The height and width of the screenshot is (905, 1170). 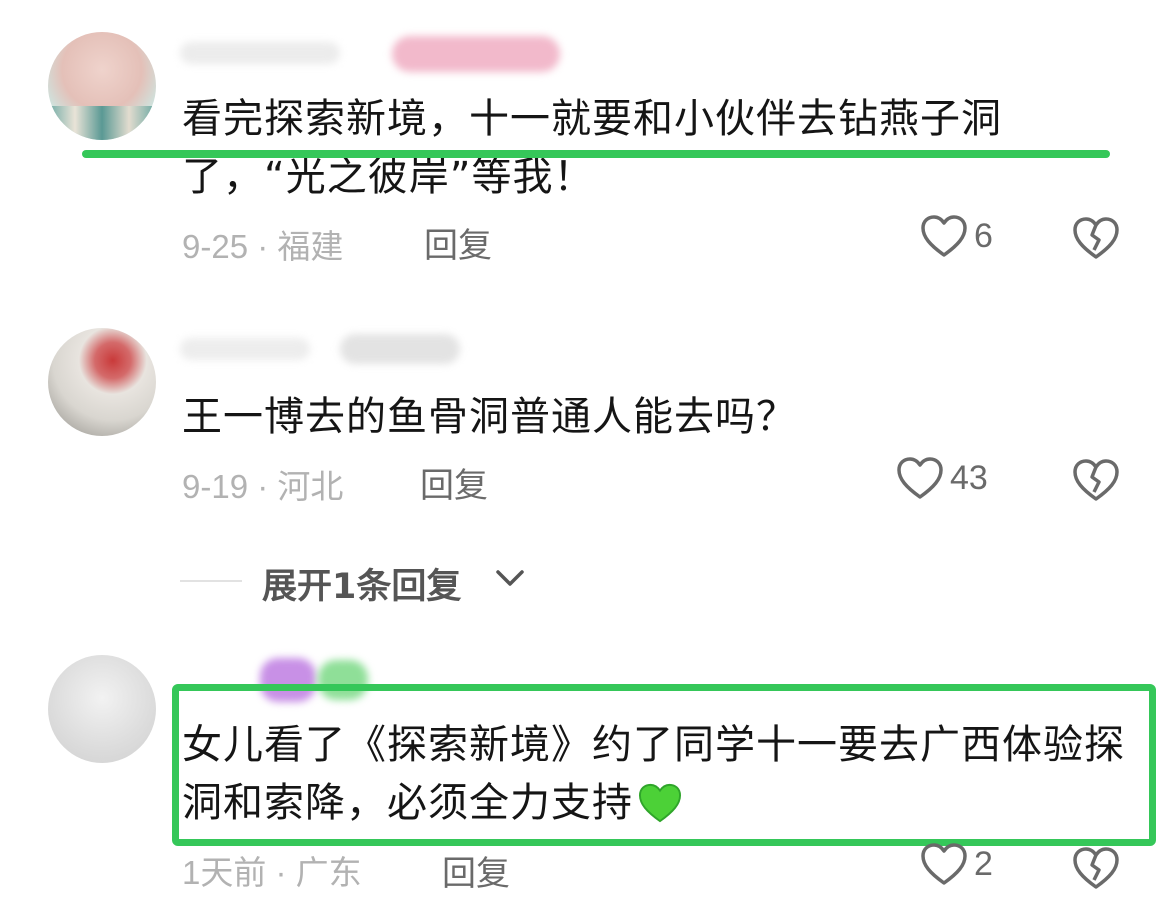 I want to click on user-badge-blurred, so click(x=476, y=54).